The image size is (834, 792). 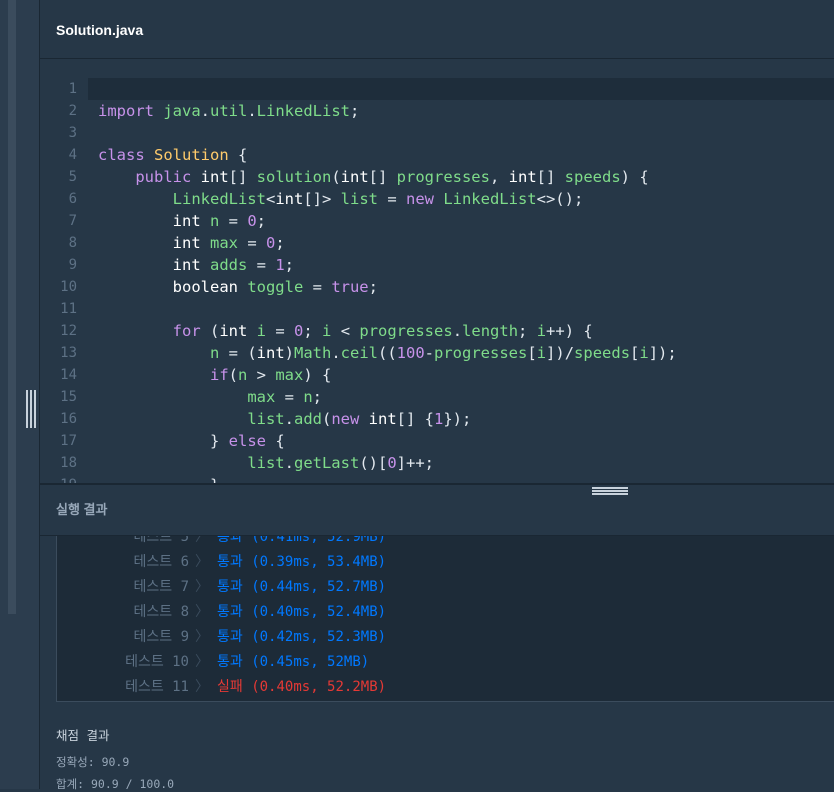 What do you see at coordinates (437, 612) in the screenshot?
I see `test-result-row: 테스트 8 〉 통과 (0.40ms, 52.4MB)` at bounding box center [437, 612].